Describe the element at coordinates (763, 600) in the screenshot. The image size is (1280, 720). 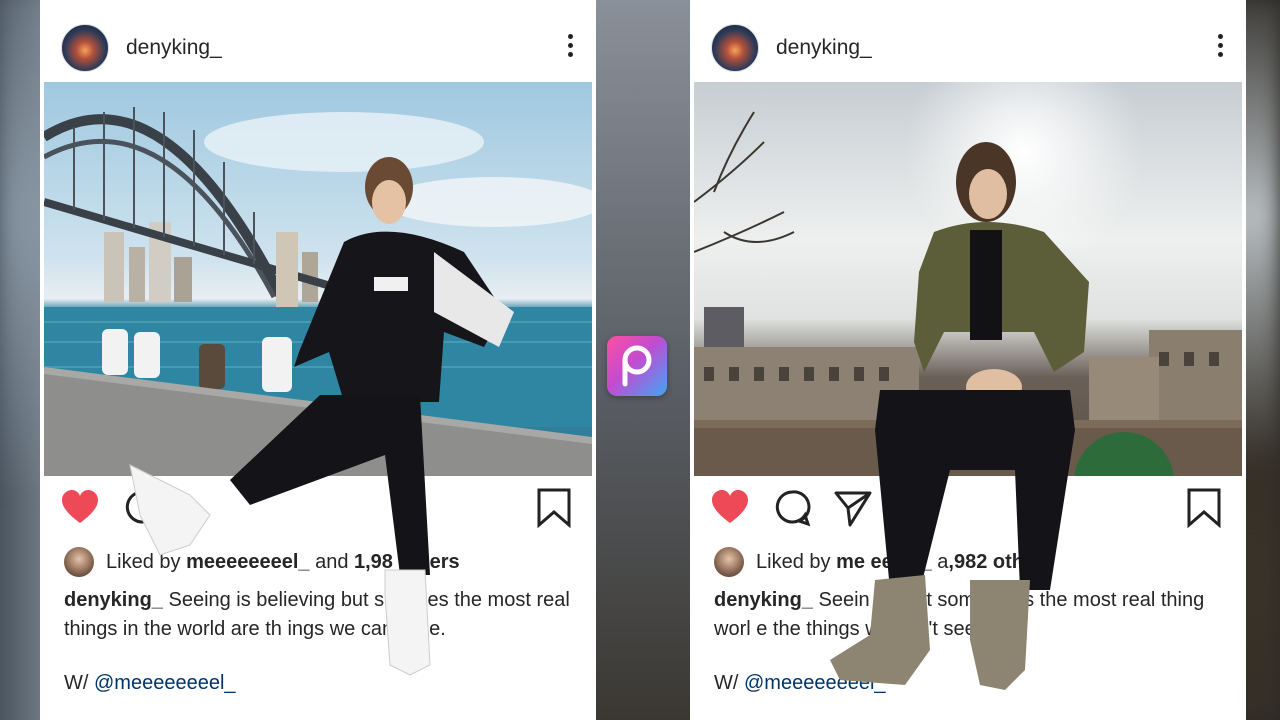
I see `caption-username: denyking_` at that location.